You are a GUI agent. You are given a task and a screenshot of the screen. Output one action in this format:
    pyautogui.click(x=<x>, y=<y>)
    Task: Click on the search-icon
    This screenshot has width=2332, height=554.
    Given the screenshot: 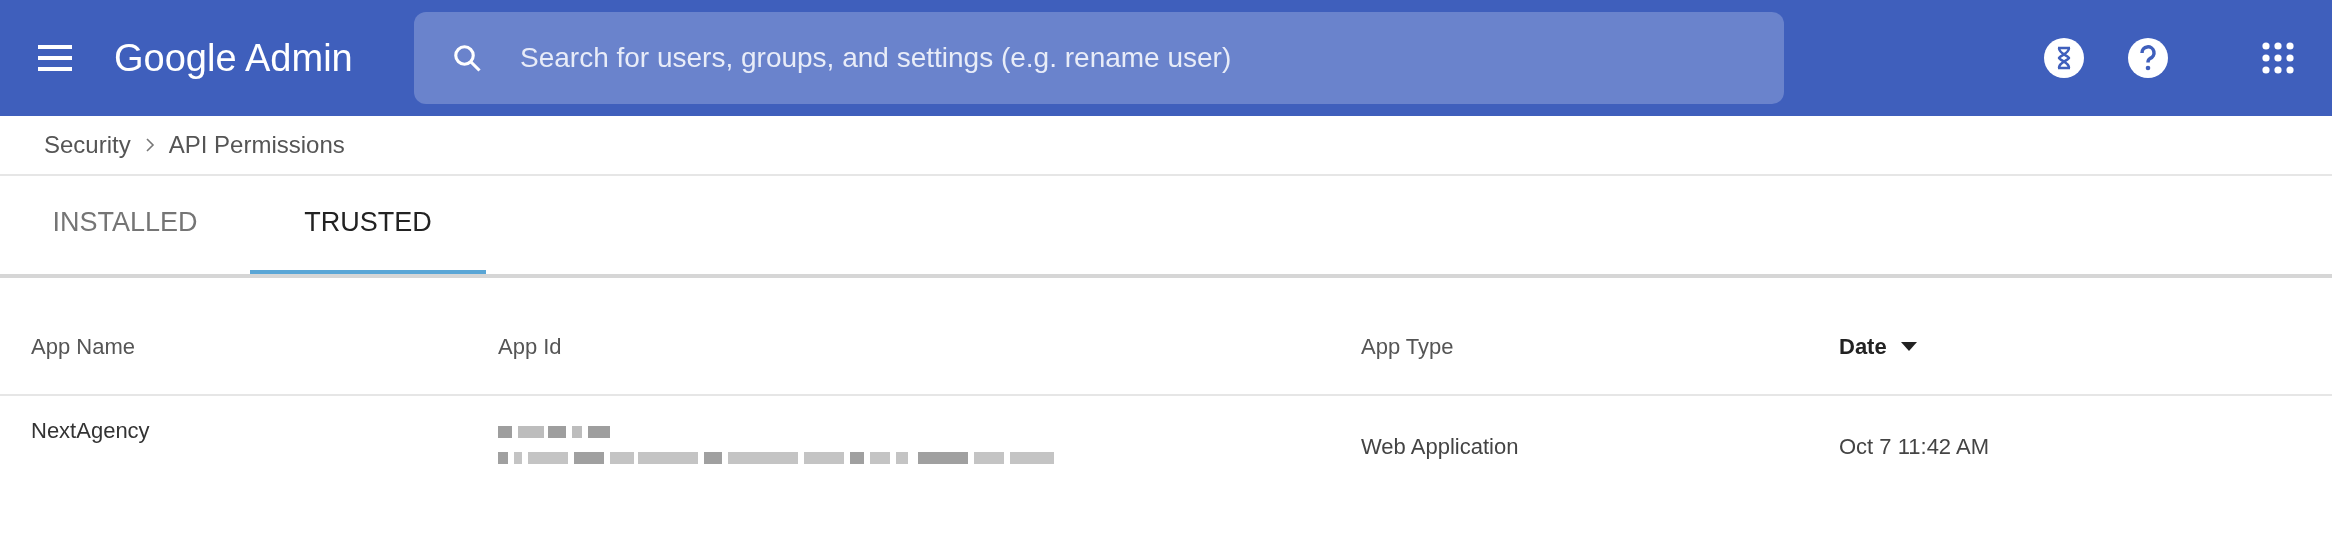 What is the action you would take?
    pyautogui.click(x=467, y=58)
    